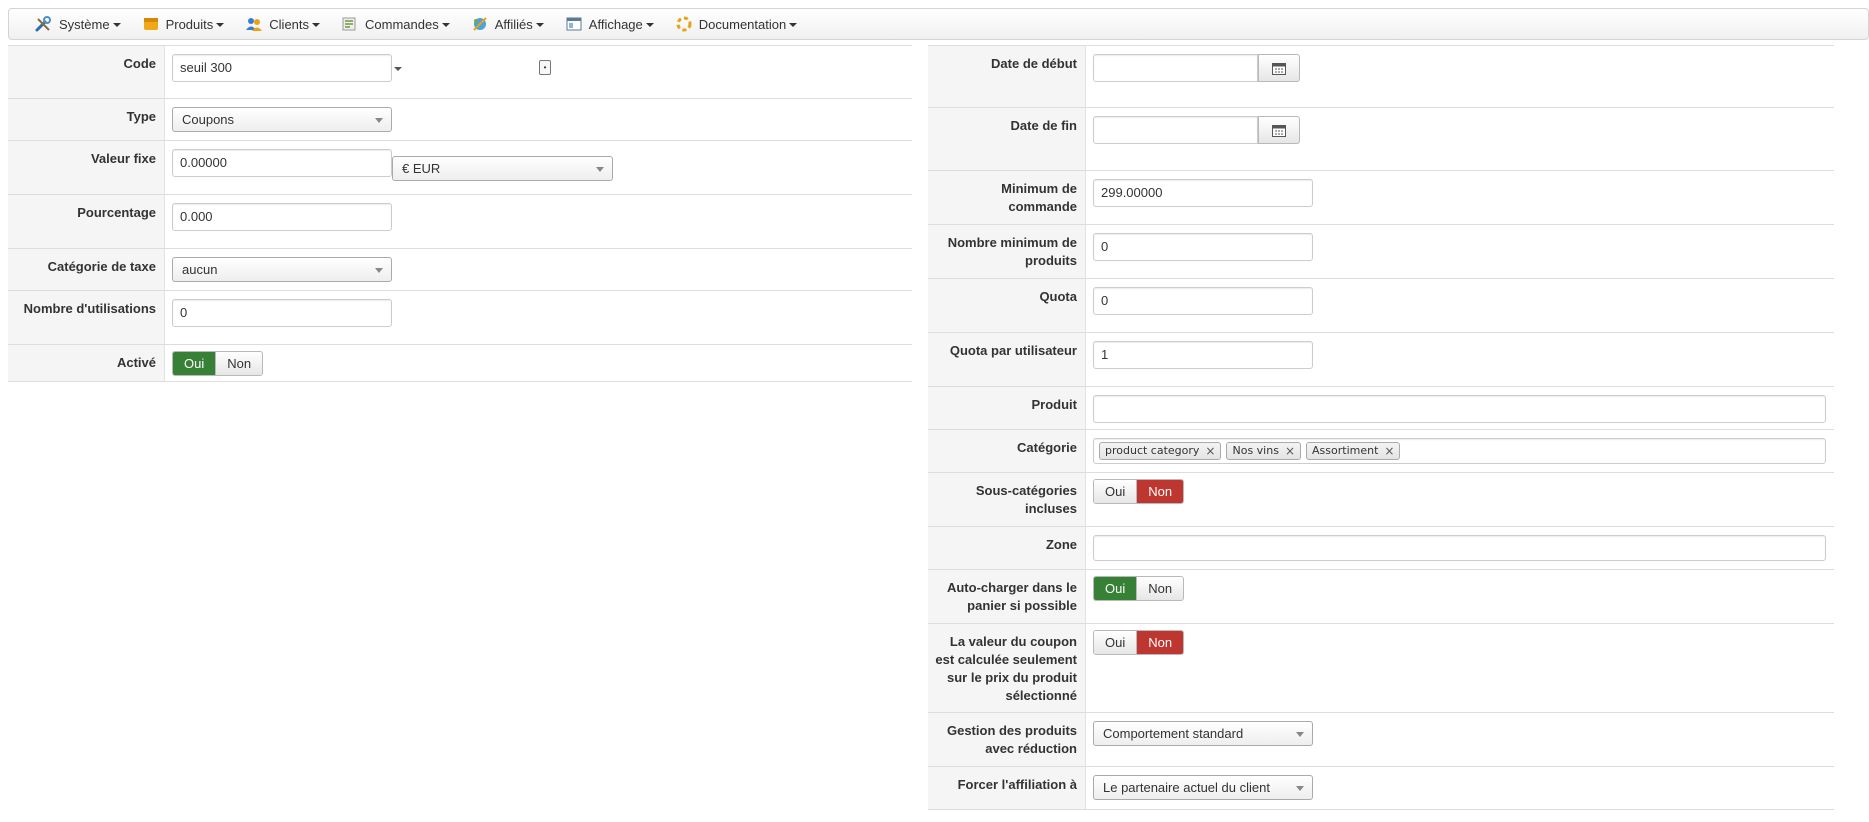 The image size is (1869, 822). Describe the element at coordinates (1160, 491) in the screenshot. I see `sous-categories-non-button: Non` at that location.